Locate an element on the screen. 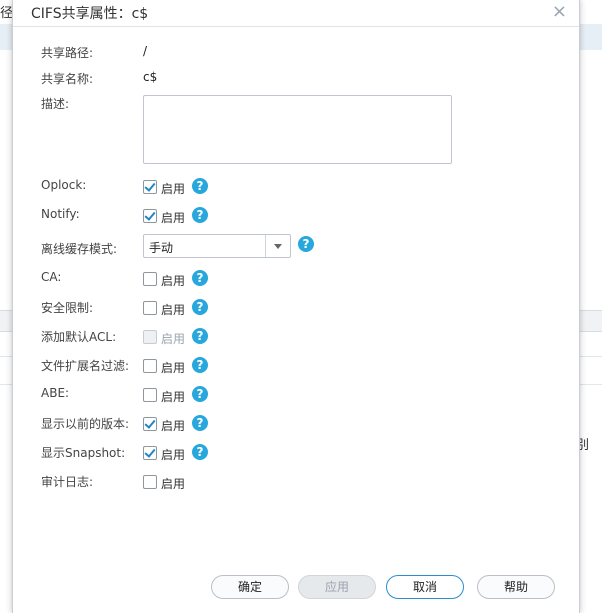 The height and width of the screenshot is (613, 602). abe-enable-label: 启用 is located at coordinates (173, 396).